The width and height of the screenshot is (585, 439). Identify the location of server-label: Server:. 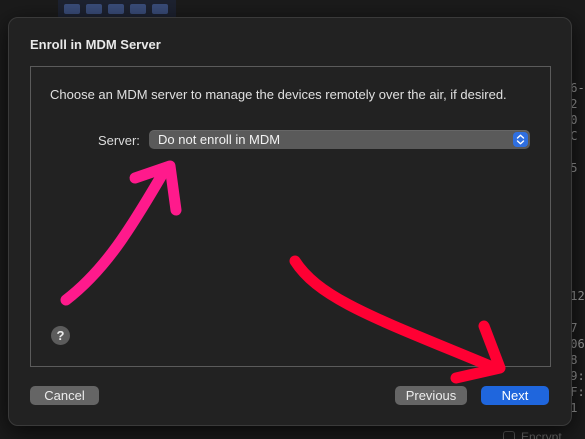
(119, 140).